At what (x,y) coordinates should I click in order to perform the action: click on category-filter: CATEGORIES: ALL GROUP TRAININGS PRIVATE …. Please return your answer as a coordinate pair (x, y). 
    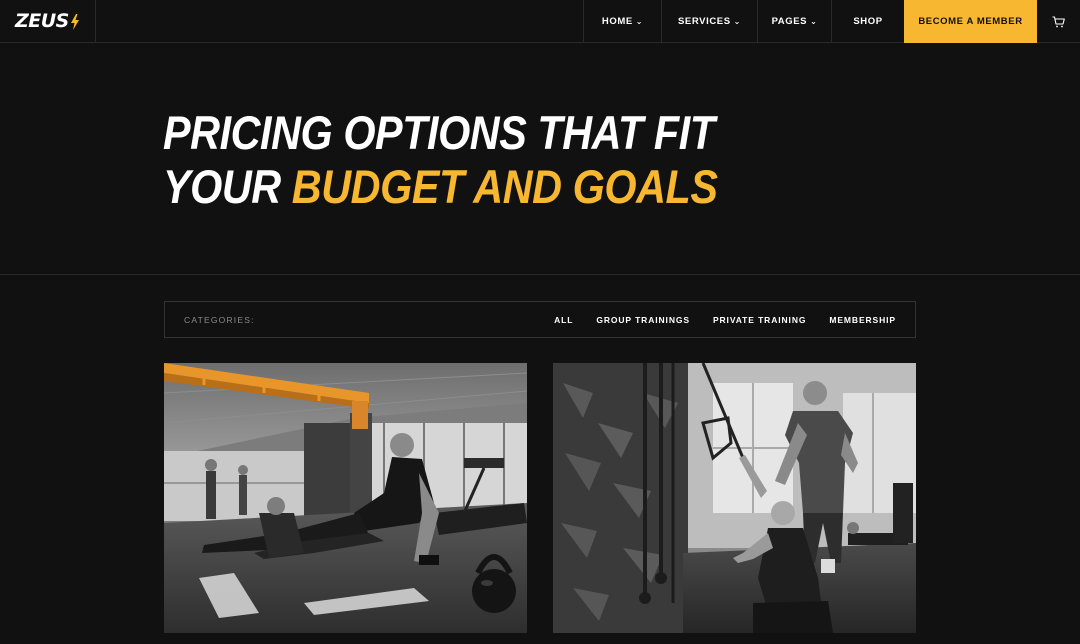
    Looking at the image, I should click on (540, 319).